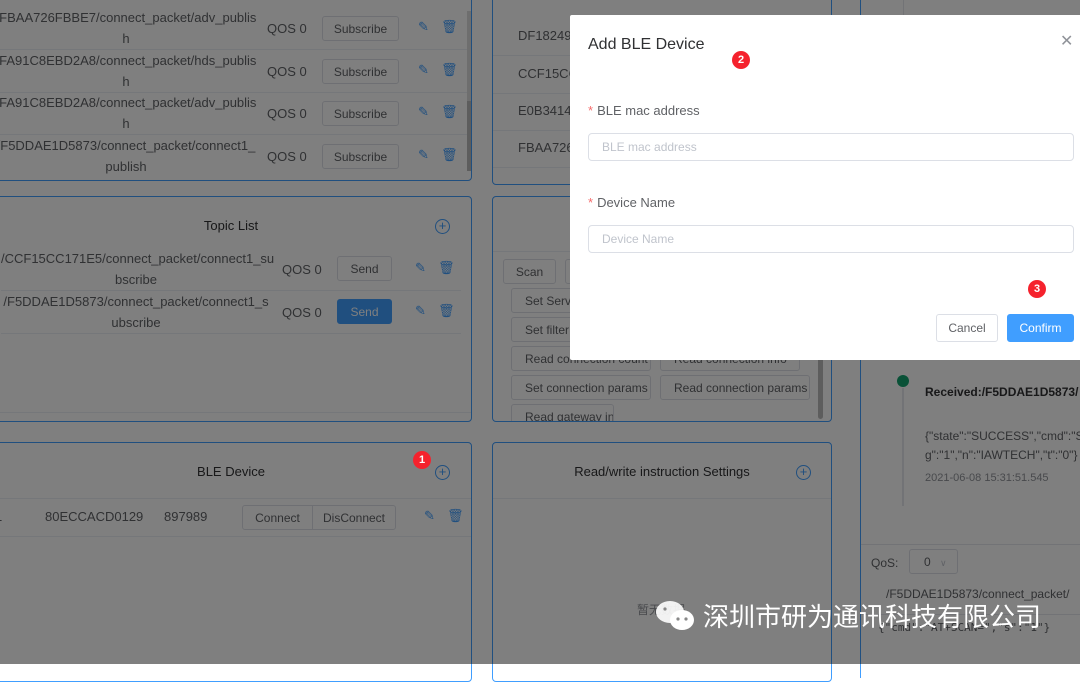 This screenshot has height=682, width=1080. I want to click on dialog-title: Add BLE Device, so click(646, 44).